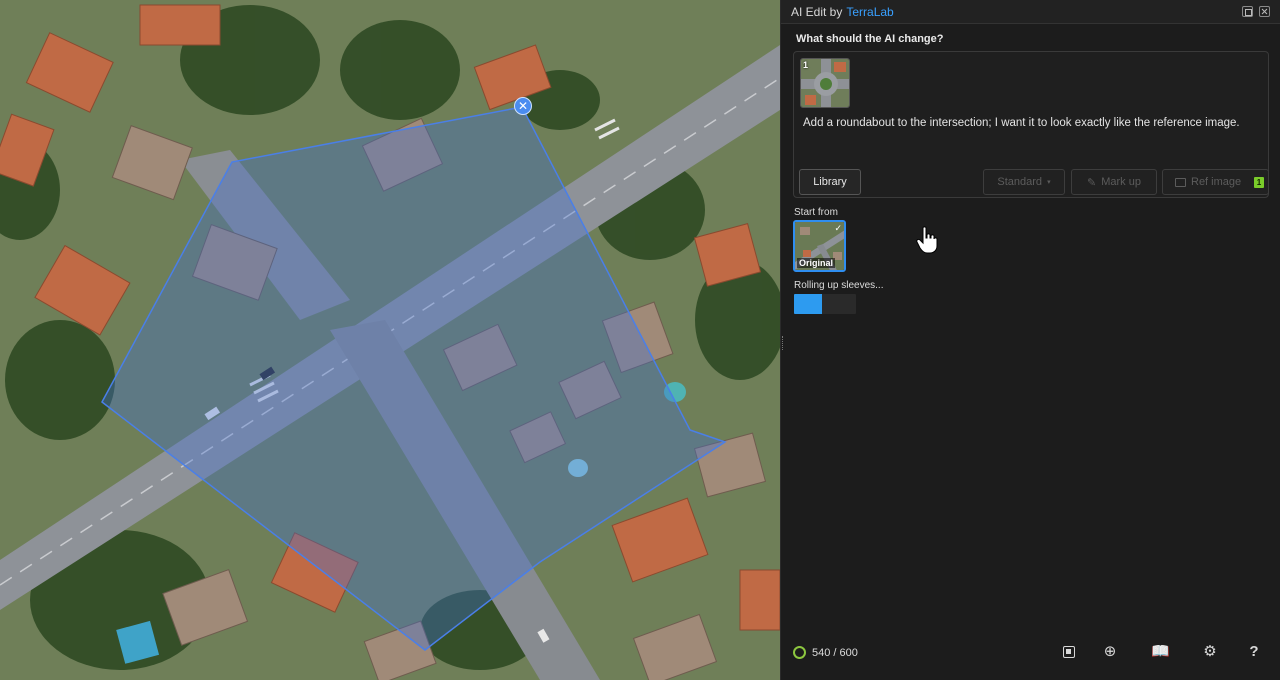 The width and height of the screenshot is (1280, 680). Describe the element at coordinates (927, 240) in the screenshot. I see `hand-cursor-icon` at that location.